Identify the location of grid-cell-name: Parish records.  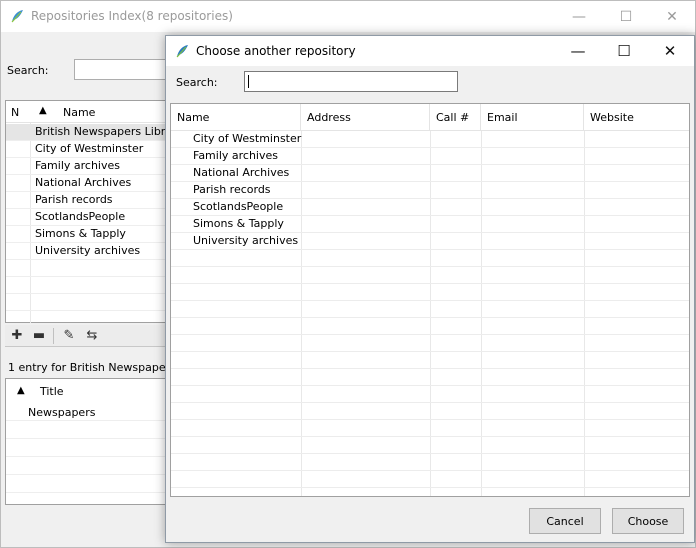
(232, 189).